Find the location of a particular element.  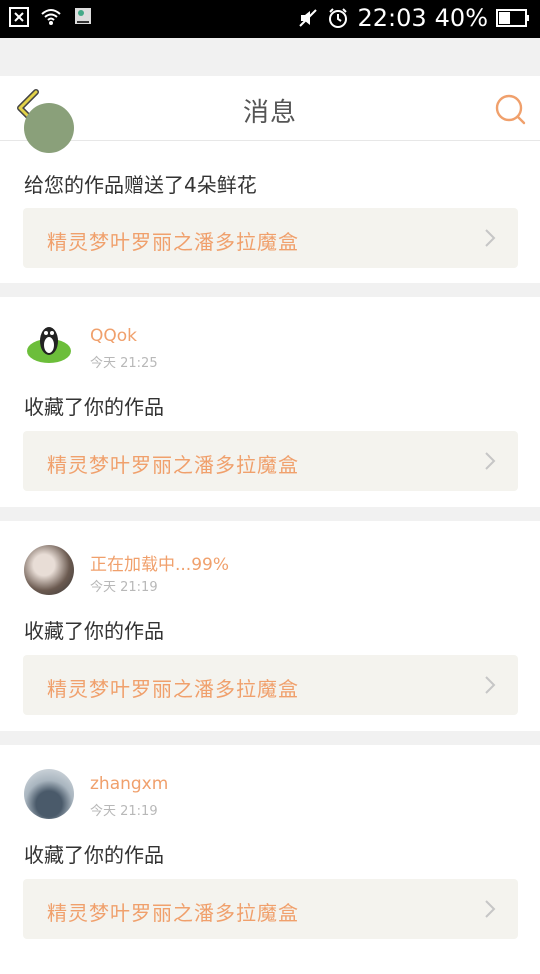

penguin-avatar-icon is located at coordinates (49, 345).